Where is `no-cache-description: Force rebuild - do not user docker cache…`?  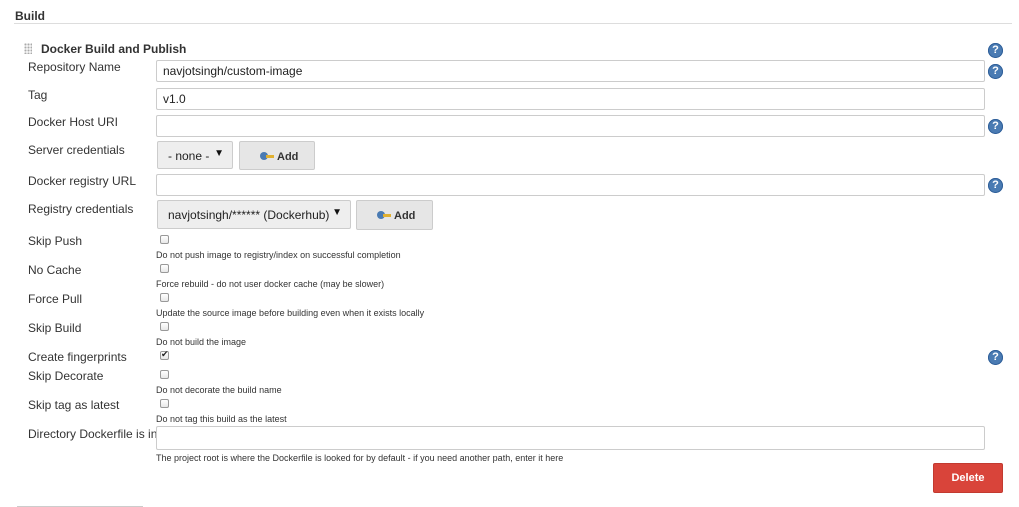
no-cache-description: Force rebuild - do not user docker cache… is located at coordinates (270, 284).